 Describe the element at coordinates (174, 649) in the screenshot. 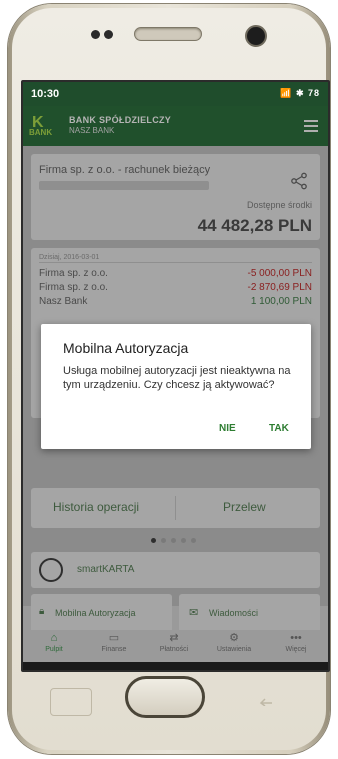

I see `nav-label: Płatności` at that location.